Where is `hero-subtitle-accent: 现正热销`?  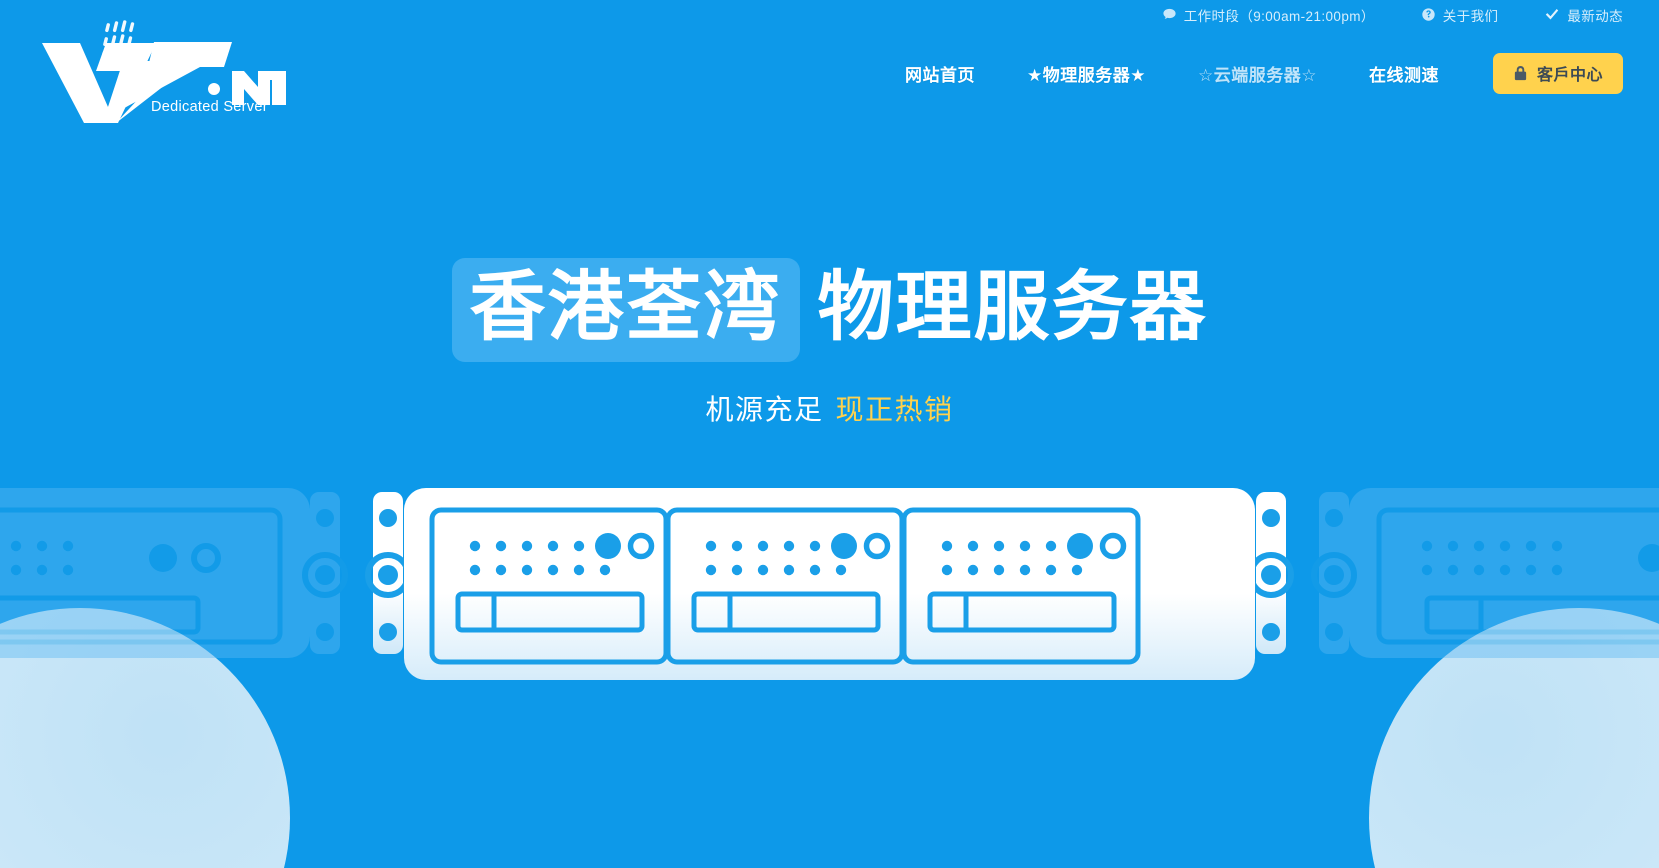 hero-subtitle-accent: 现正热销 is located at coordinates (894, 409).